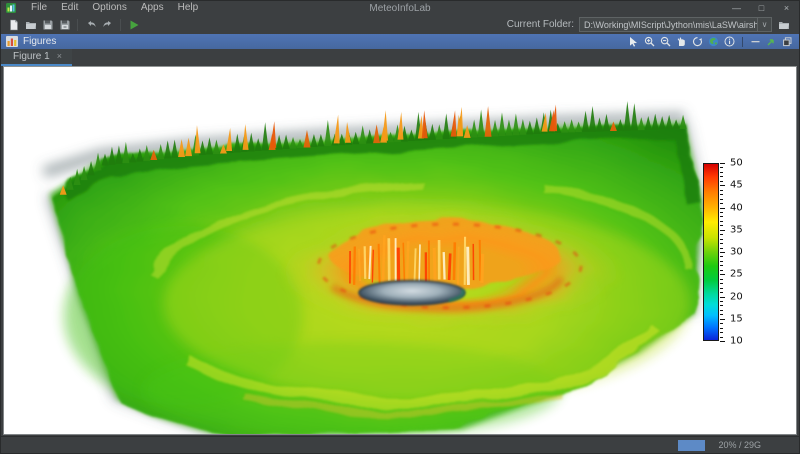 This screenshot has height=454, width=800. Describe the element at coordinates (649, 41) in the screenshot. I see `zoom-in-icon` at that location.